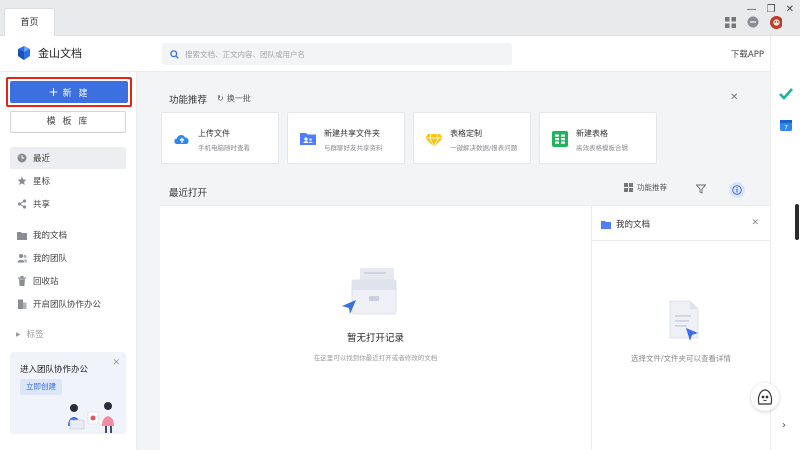 The image size is (800, 450). What do you see at coordinates (29, 22) in the screenshot?
I see `tab-home: 首页` at bounding box center [29, 22].